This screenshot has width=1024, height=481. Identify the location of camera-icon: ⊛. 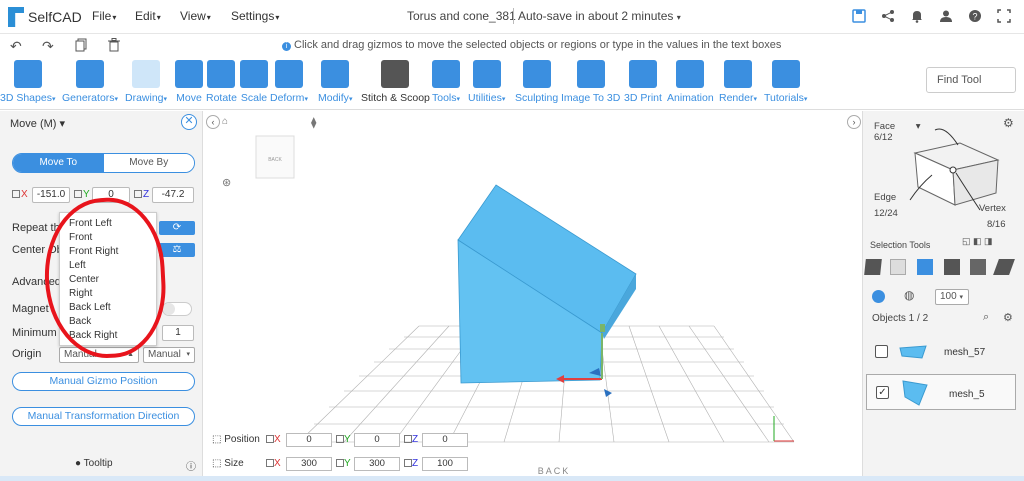
(226, 182).